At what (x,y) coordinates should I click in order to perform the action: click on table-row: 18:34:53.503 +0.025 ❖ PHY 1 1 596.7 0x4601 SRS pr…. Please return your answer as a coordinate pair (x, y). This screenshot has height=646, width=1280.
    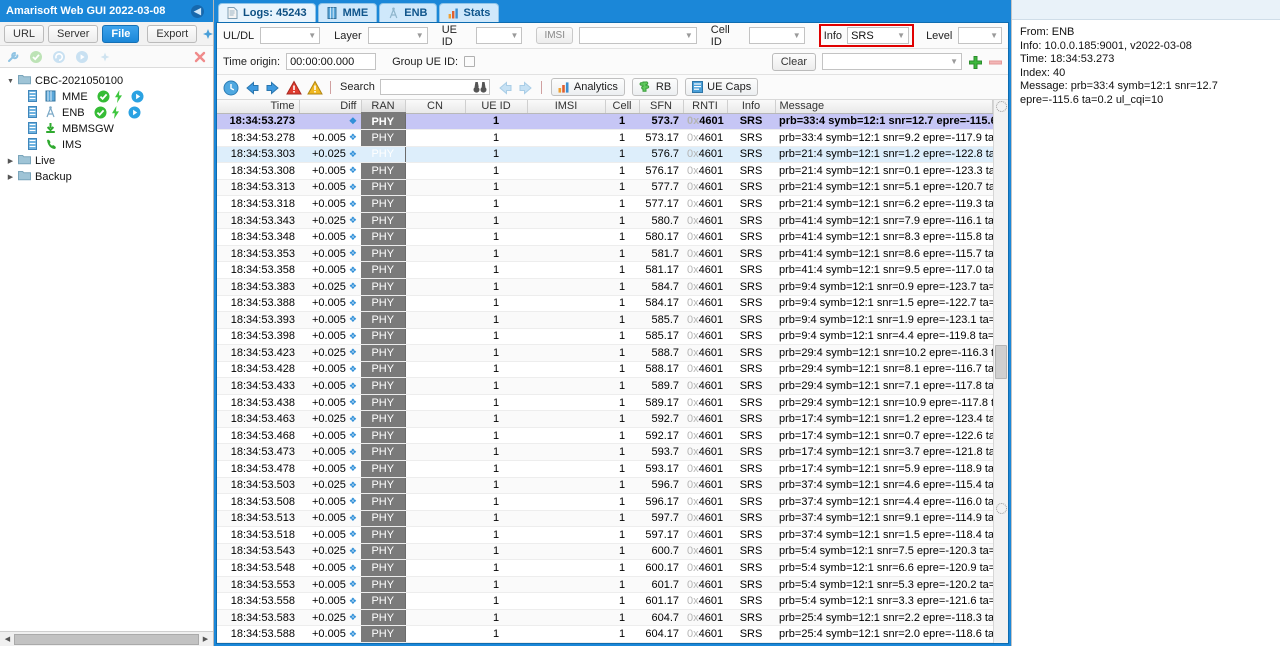
    Looking at the image, I should click on (605, 486).